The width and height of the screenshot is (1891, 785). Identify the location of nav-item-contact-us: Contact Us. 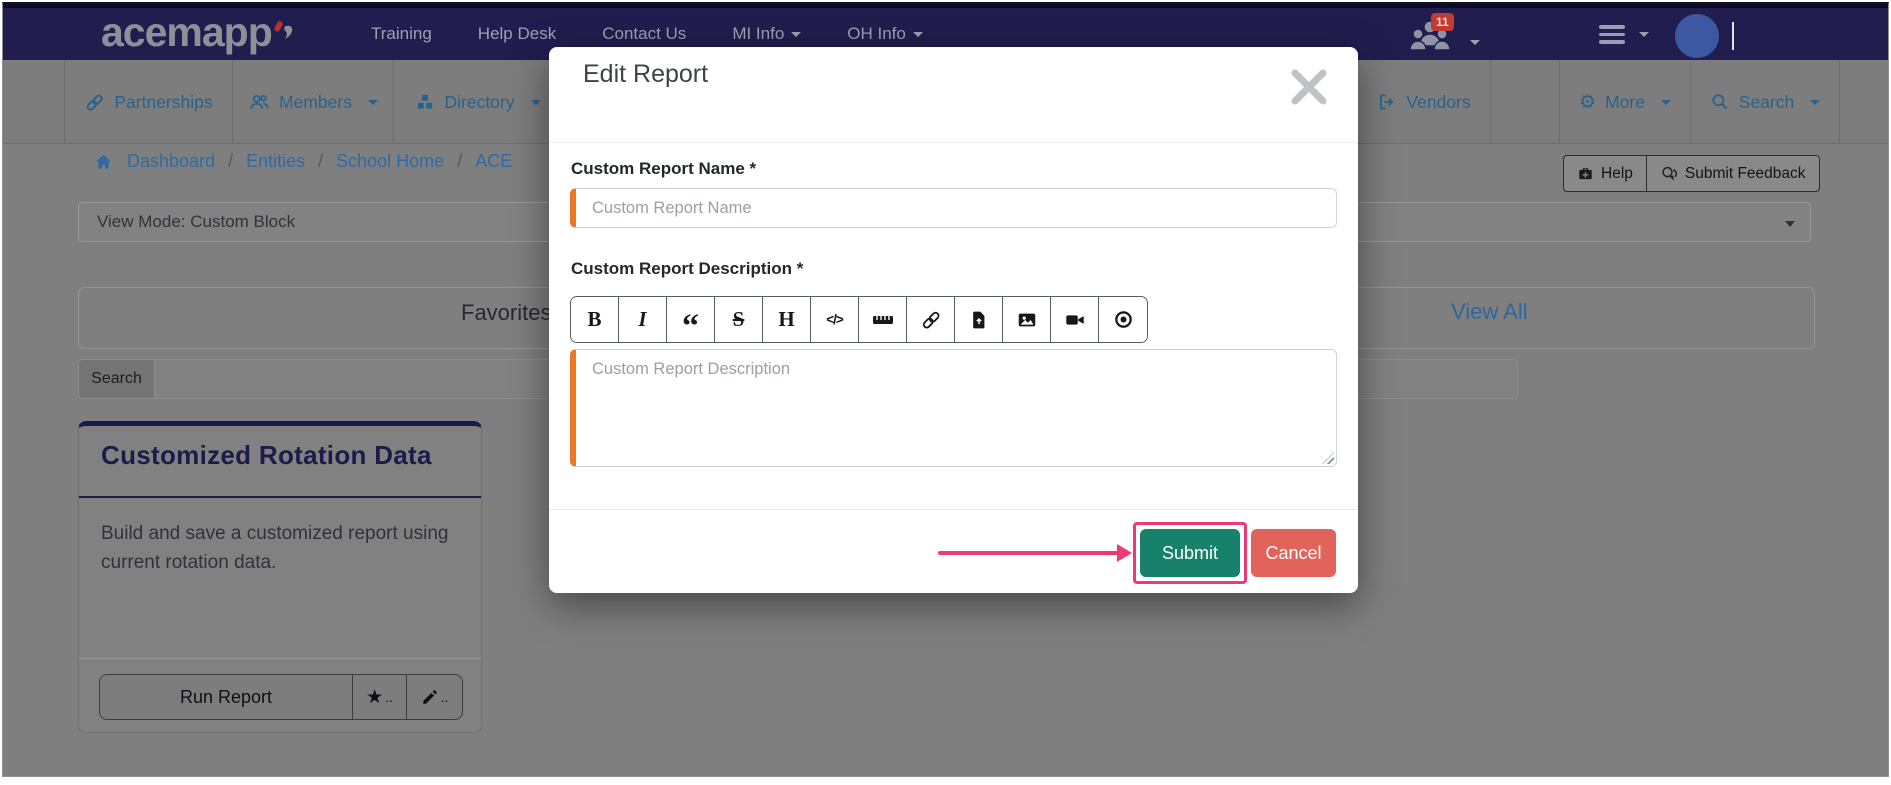
(644, 34).